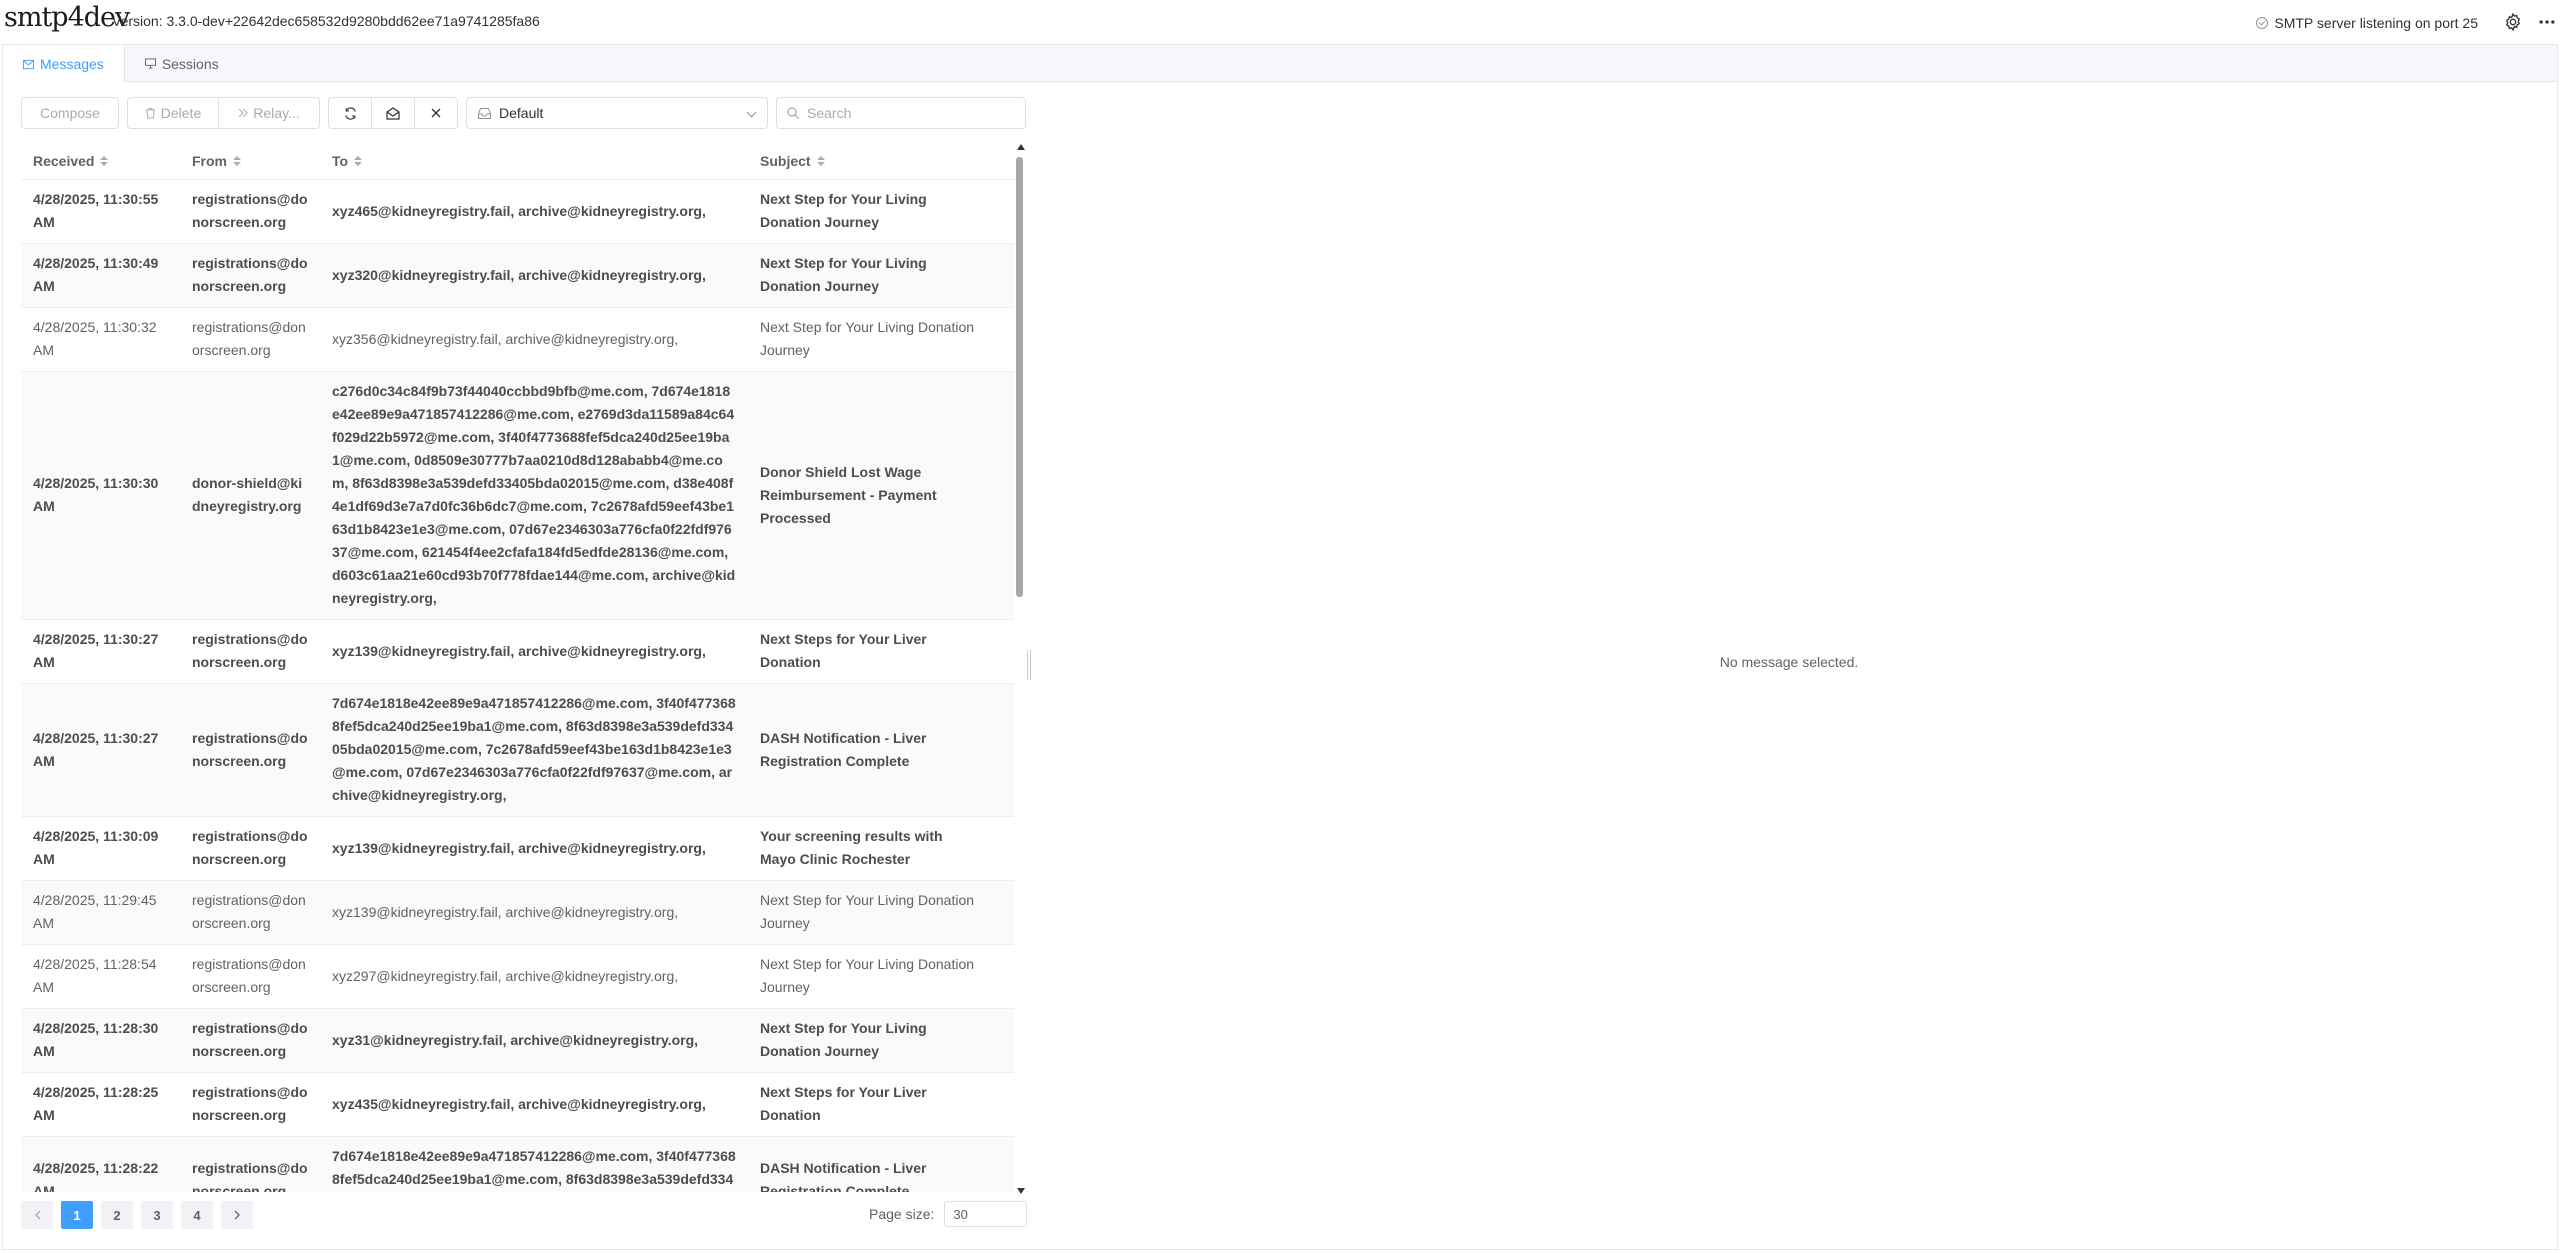  I want to click on page-button-2: 2, so click(117, 1215).